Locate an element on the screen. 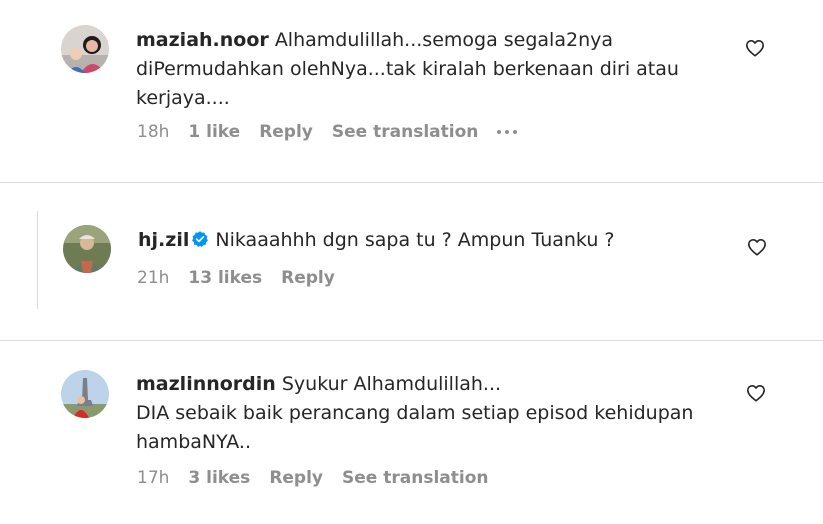 Image resolution: width=823 pixels, height=524 pixels. likes-count: 13 likes is located at coordinates (225, 278).